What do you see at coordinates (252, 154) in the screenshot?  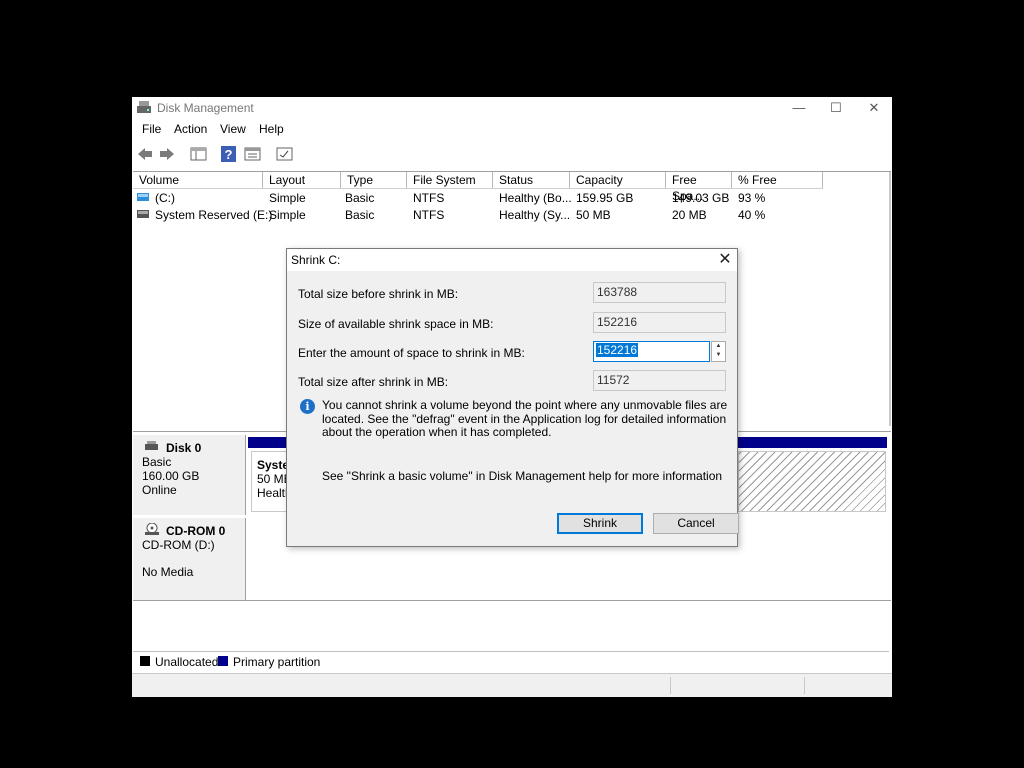 I see `properties-icon` at bounding box center [252, 154].